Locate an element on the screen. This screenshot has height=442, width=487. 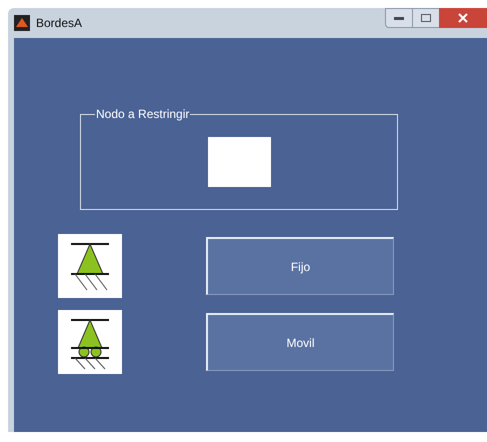
panel-title: Nodo a Restringir is located at coordinates (142, 114).